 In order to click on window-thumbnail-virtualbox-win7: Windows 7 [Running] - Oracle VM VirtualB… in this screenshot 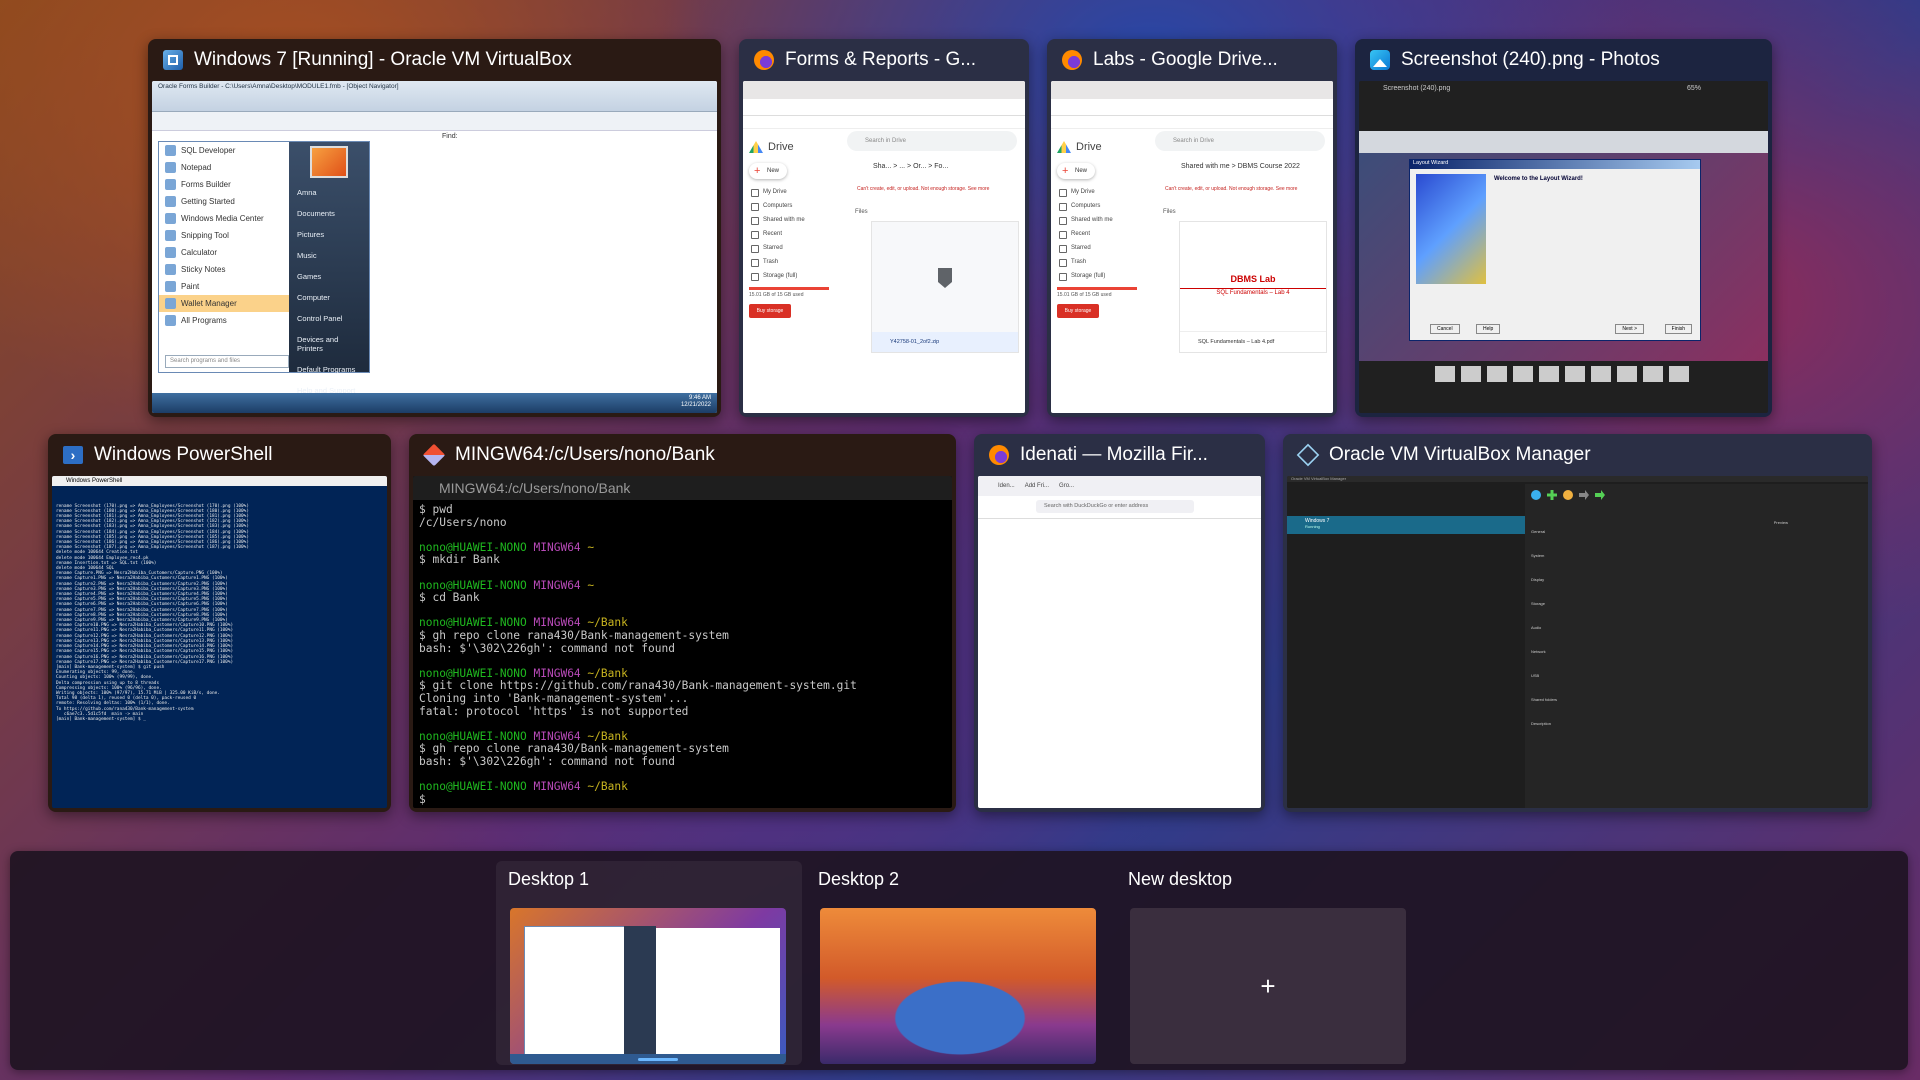, I will do `click(434, 228)`.